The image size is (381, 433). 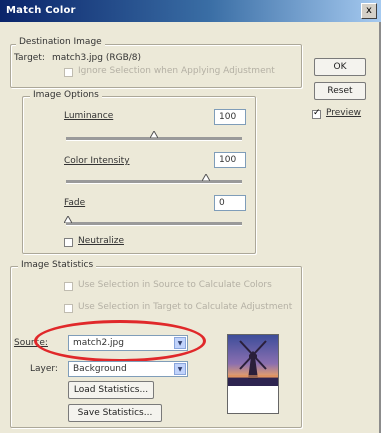 I want to click on use-selection-target-checkbox, so click(x=68, y=308).